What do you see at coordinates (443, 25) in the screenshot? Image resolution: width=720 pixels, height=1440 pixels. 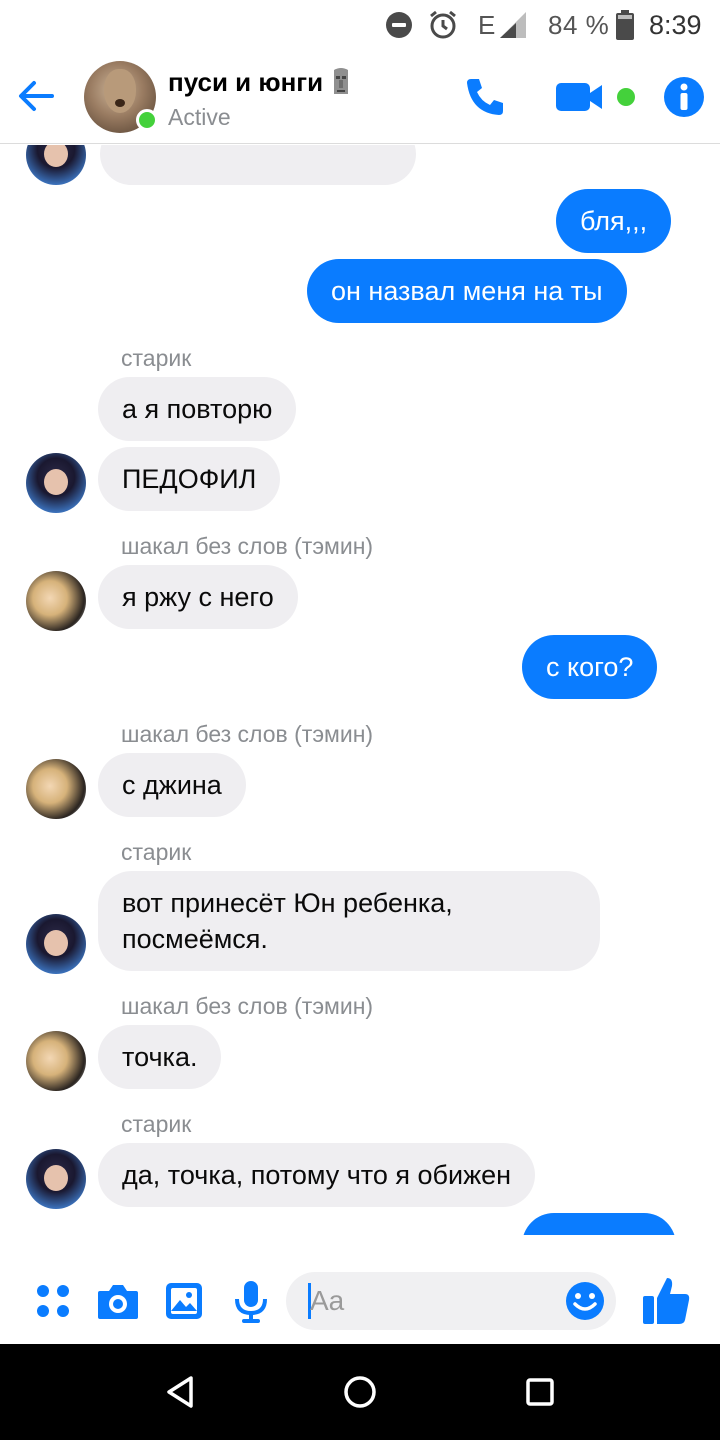 I see `alarm-icon` at bounding box center [443, 25].